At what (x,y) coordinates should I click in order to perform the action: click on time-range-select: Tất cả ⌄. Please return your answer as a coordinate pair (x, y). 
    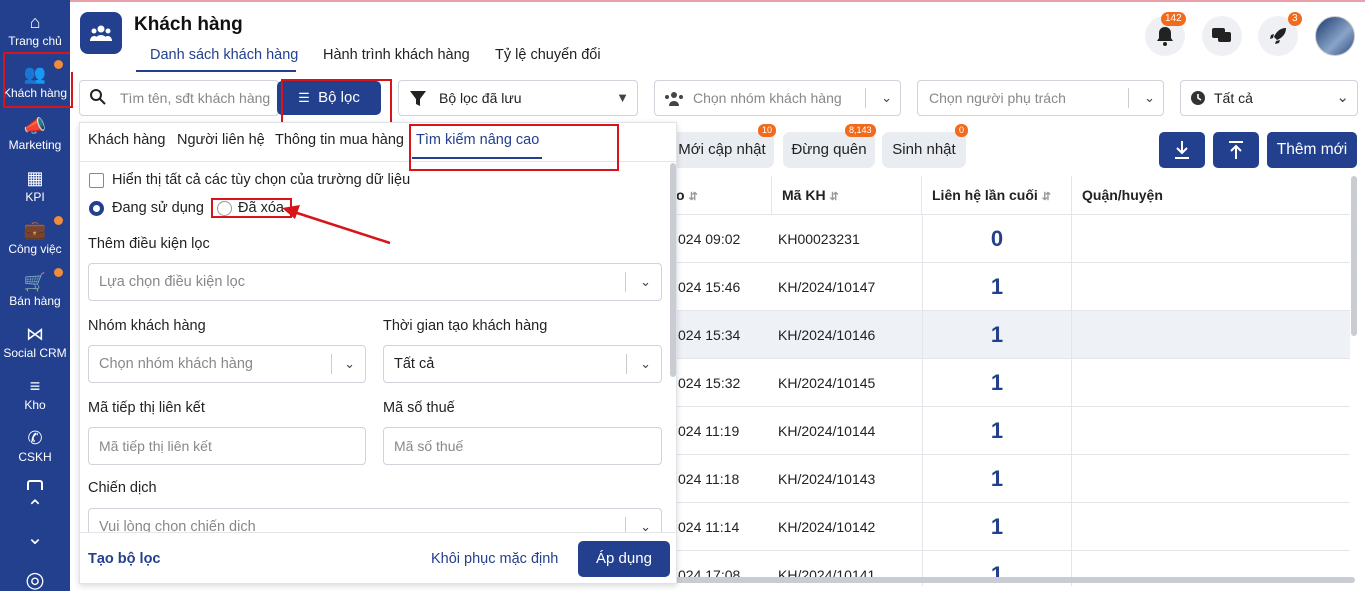
    Looking at the image, I should click on (1269, 98).